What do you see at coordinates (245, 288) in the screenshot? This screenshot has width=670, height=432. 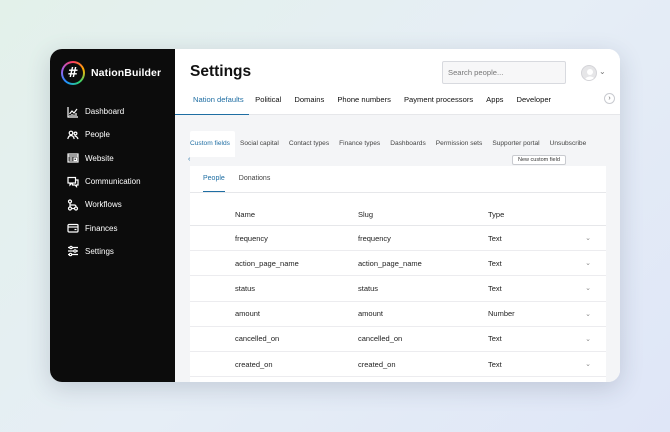 I see `field-name: status` at bounding box center [245, 288].